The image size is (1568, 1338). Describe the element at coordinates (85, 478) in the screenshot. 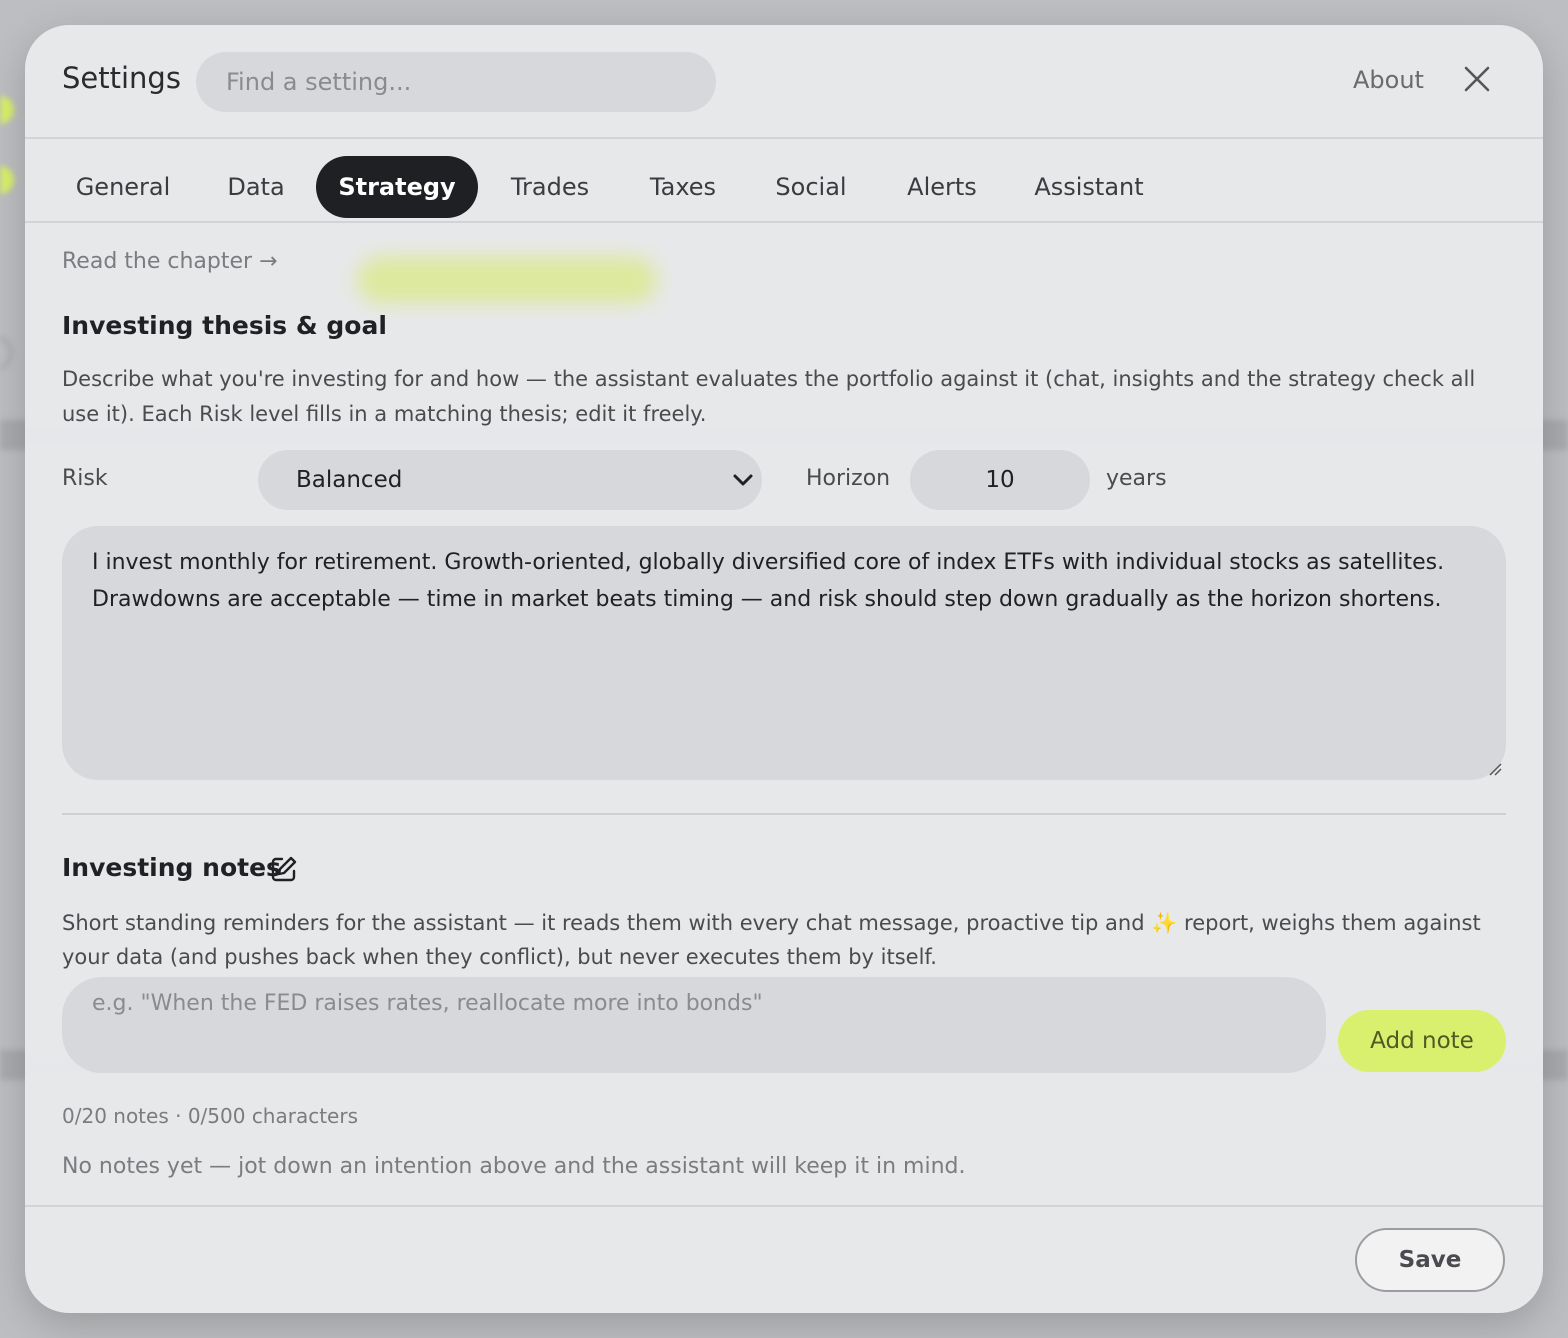

I see `risk-label: Risk` at that location.